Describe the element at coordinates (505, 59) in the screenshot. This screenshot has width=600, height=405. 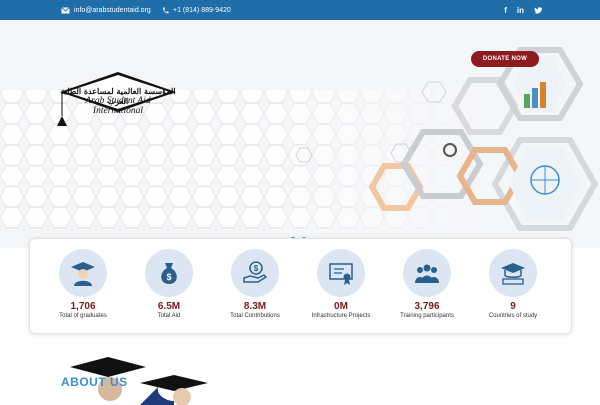
I see `donate-button: DONATE NOW` at that location.